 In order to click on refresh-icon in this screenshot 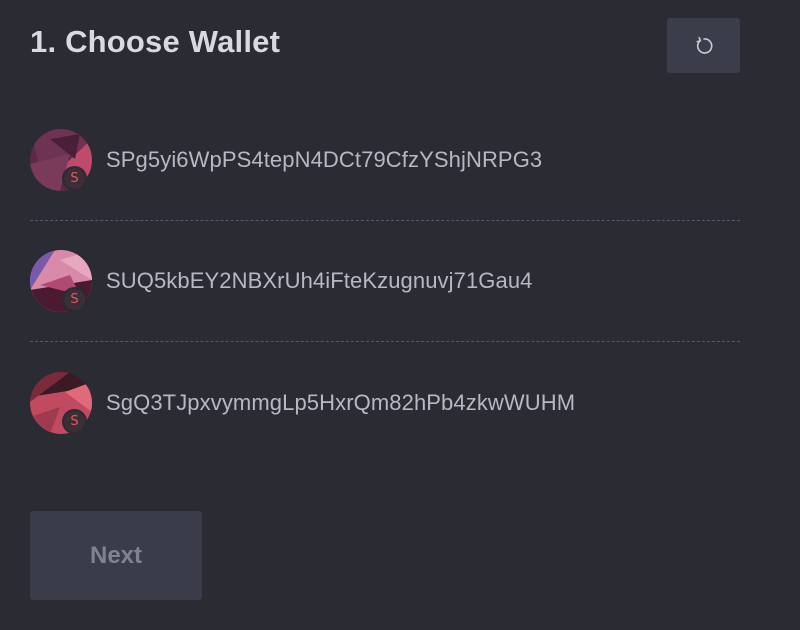, I will do `click(704, 45)`.